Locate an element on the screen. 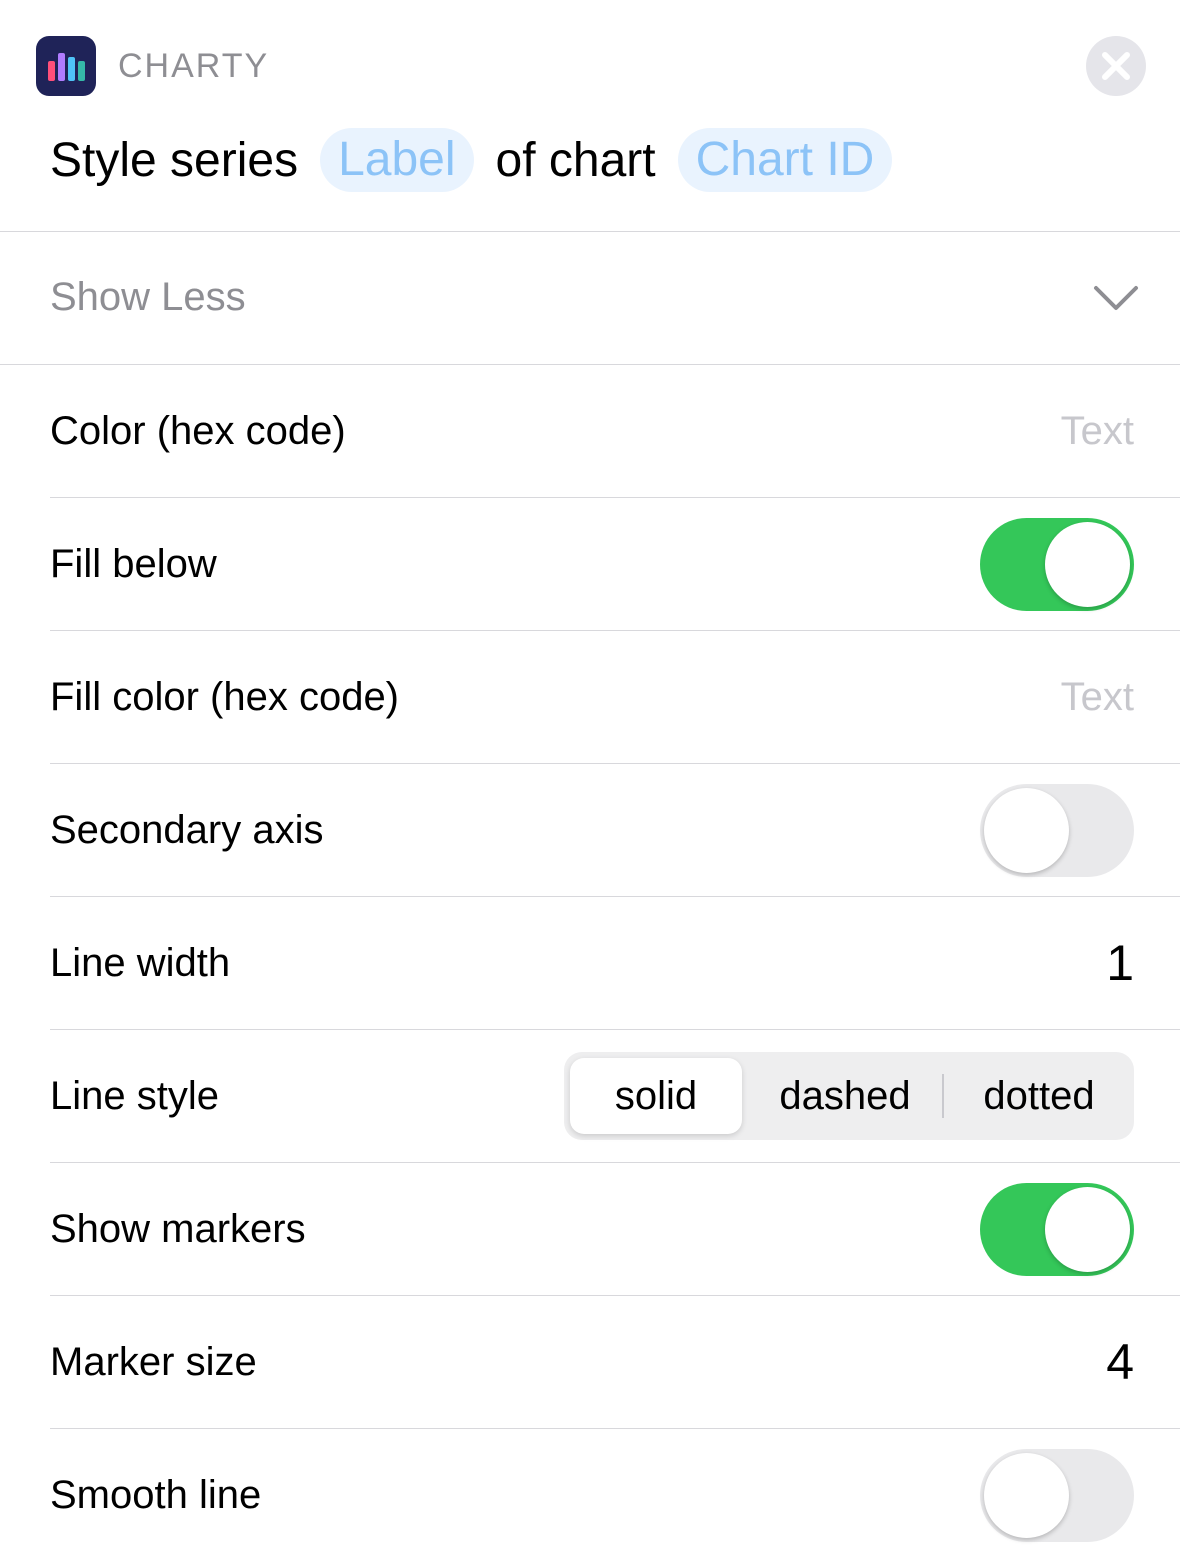  line-style-row: Line style solid dashed dotted is located at coordinates (615, 1096).